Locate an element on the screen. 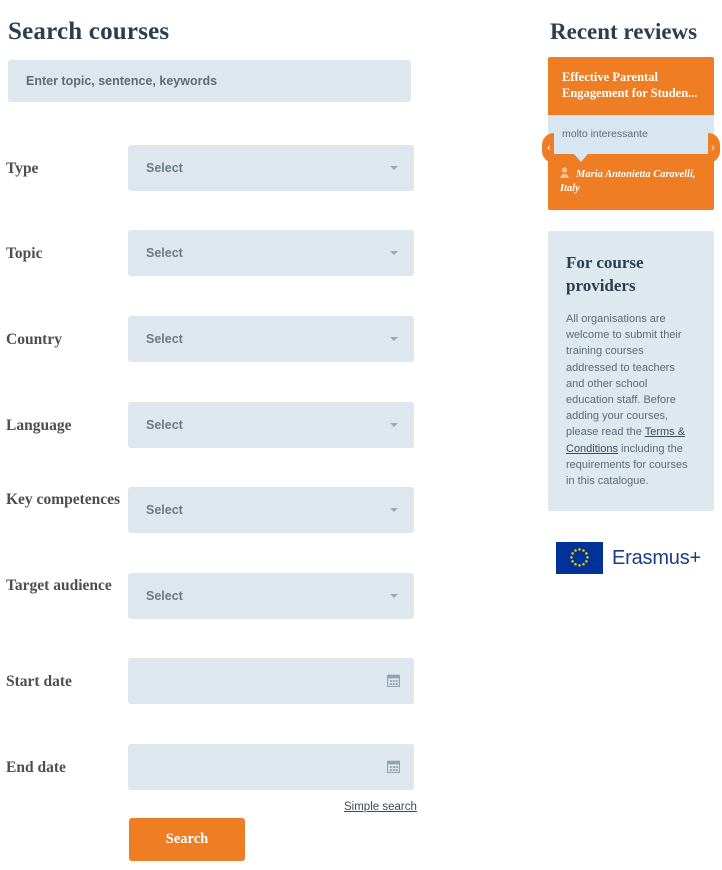  field-row-country: Country Select is located at coordinates (215, 339).